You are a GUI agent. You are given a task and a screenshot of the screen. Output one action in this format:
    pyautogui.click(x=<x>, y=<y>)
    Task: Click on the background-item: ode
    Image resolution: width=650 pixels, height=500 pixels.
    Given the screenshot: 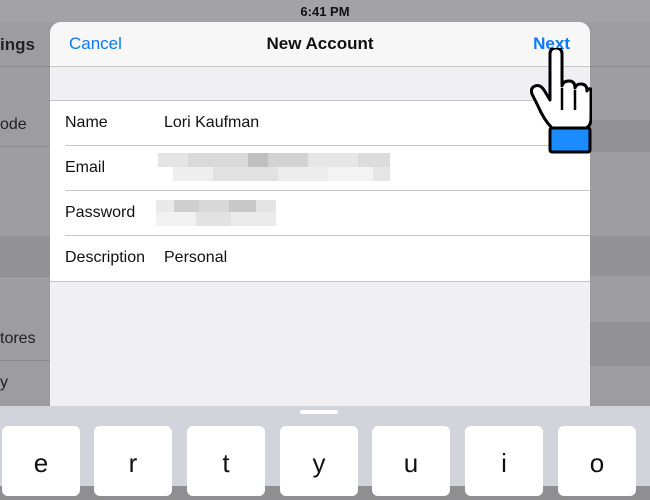 What is the action you would take?
    pyautogui.click(x=13, y=124)
    